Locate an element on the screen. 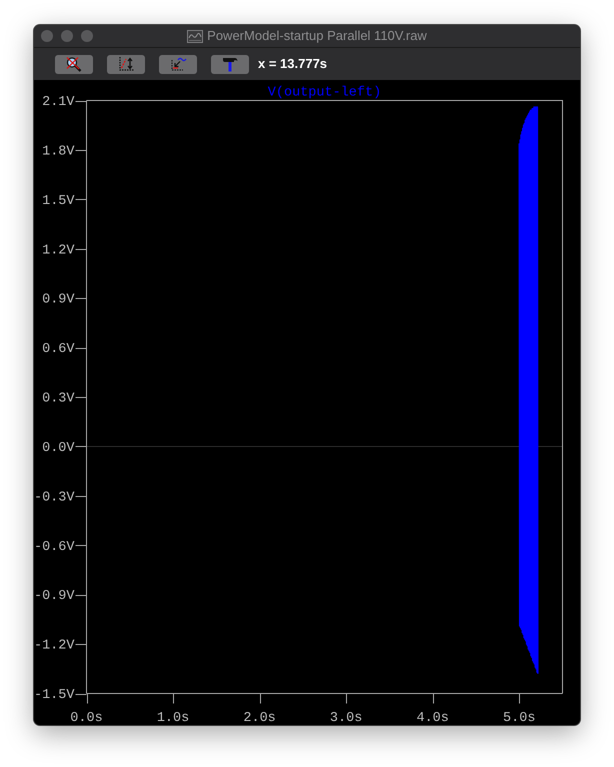 This screenshot has width=614, height=767. zoom-button is located at coordinates (87, 36).